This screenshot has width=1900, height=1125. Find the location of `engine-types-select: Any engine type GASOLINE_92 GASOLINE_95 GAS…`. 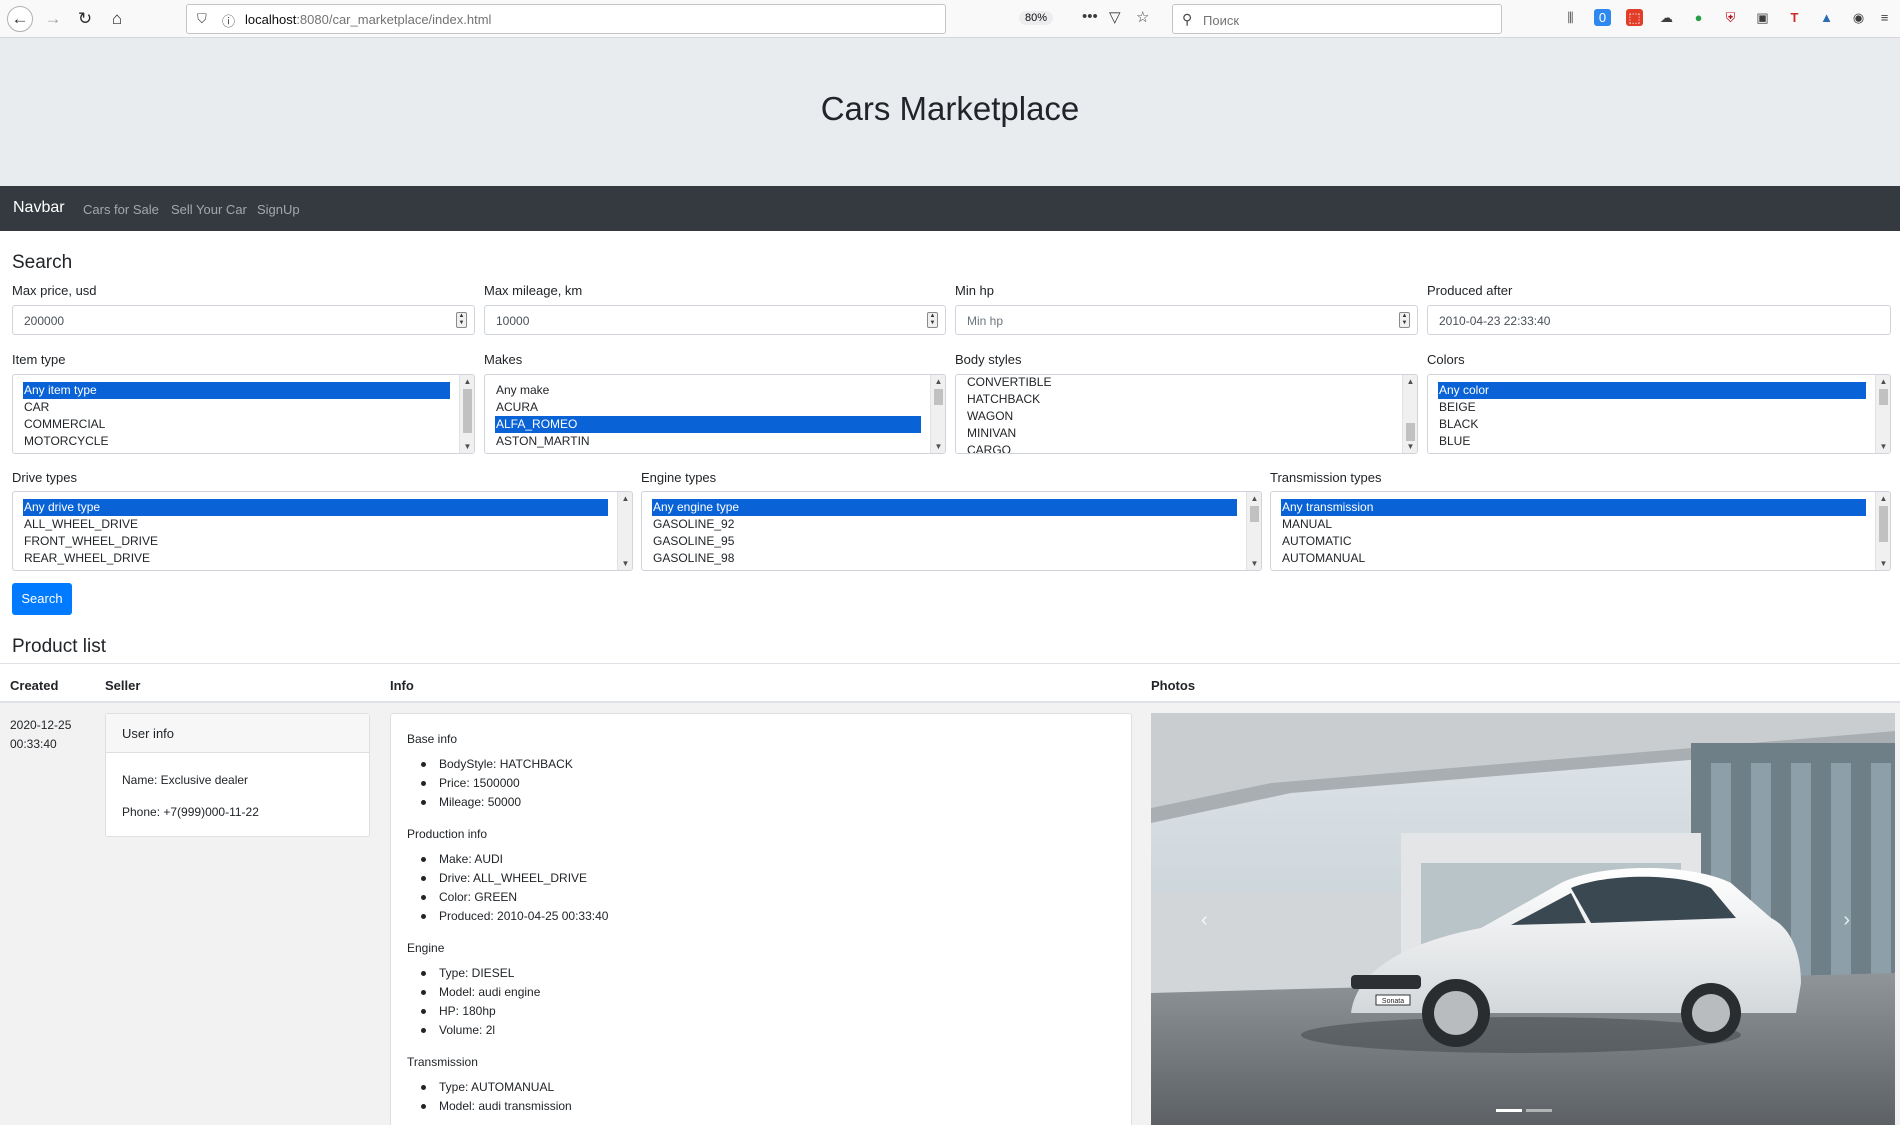

engine-types-select: Any engine type GASOLINE_92 GASOLINE_95 GAS… is located at coordinates (951, 531).